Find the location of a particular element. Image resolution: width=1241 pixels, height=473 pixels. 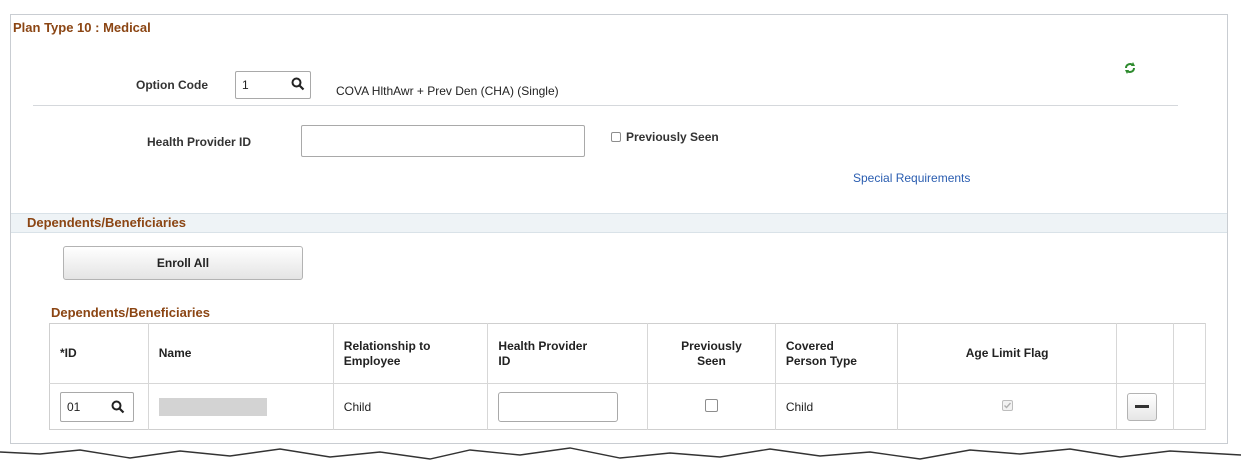

health-provider-id-label: Health Provider ID is located at coordinates (199, 142).